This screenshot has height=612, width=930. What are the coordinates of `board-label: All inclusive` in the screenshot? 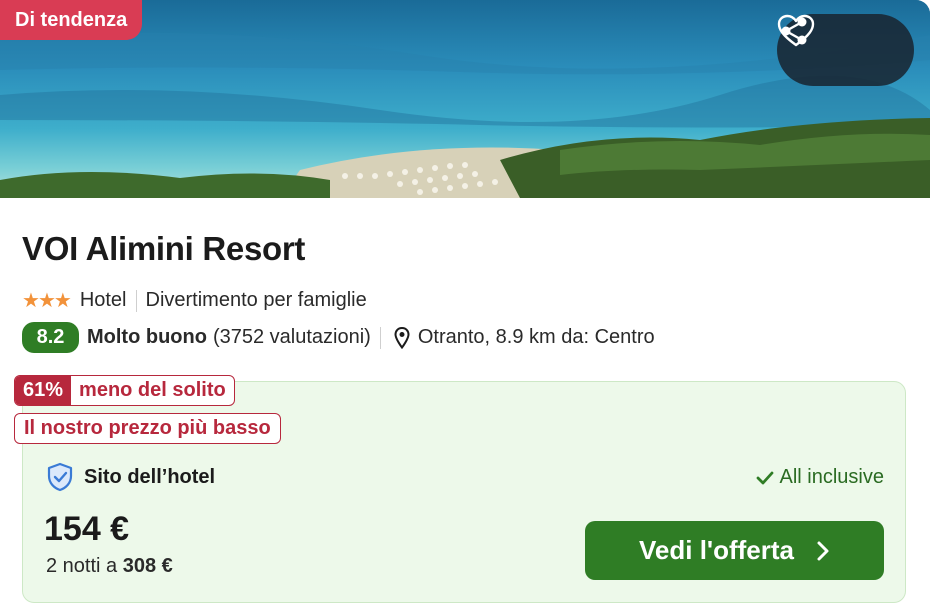 It's located at (831, 477).